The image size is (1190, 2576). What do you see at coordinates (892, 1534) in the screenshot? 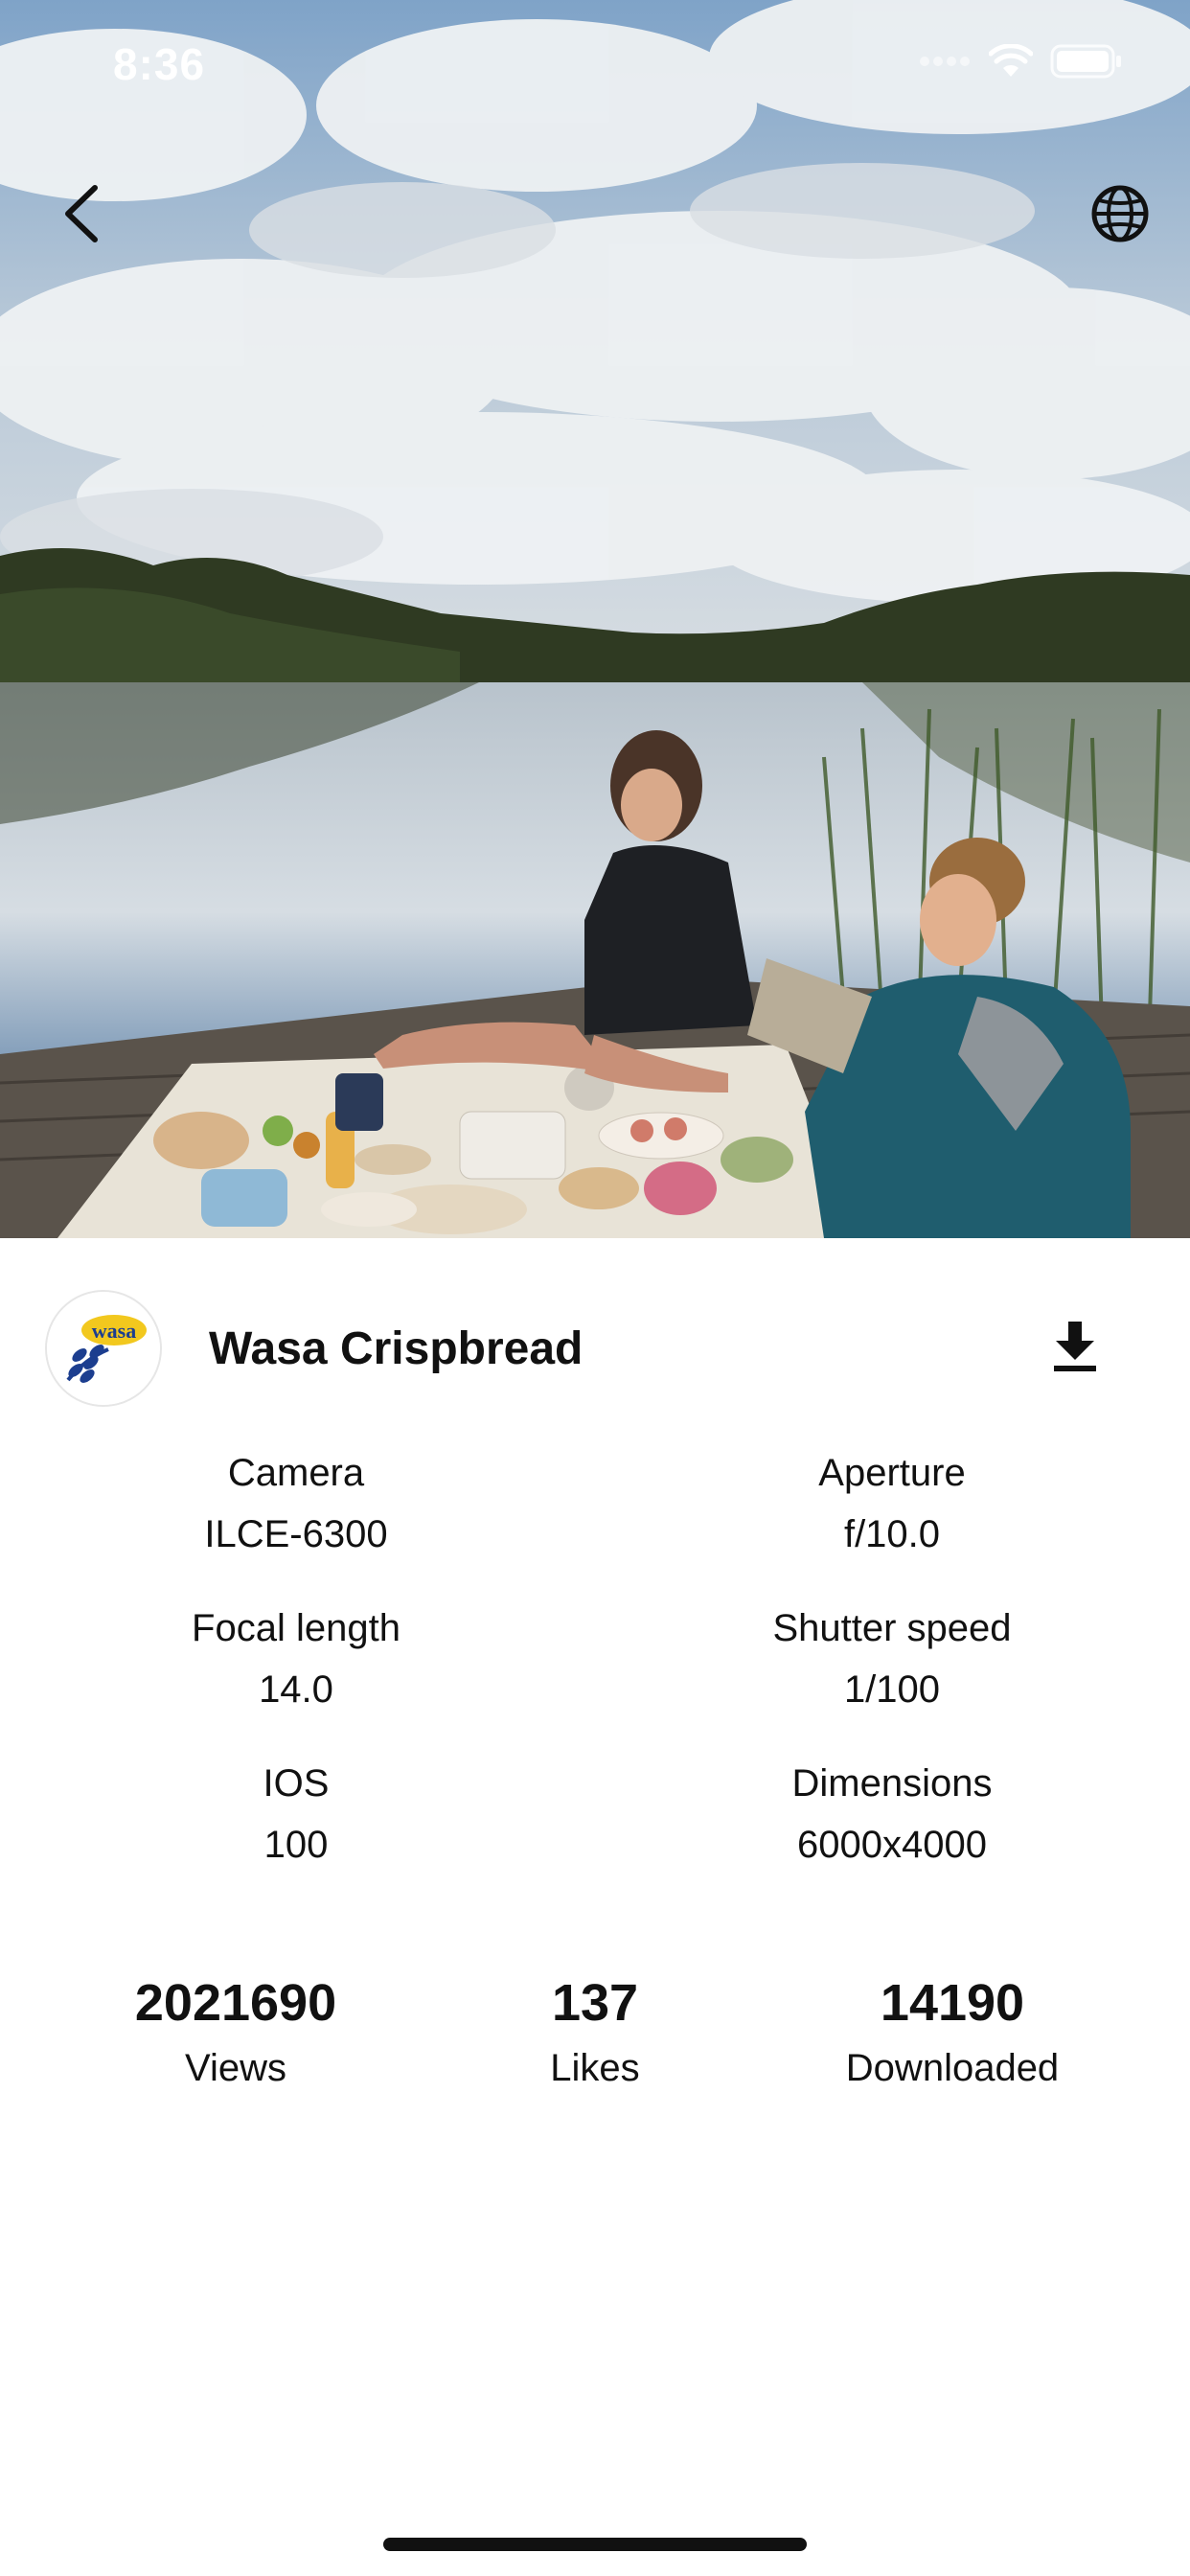
I see `exif-value: f/10.0` at bounding box center [892, 1534].